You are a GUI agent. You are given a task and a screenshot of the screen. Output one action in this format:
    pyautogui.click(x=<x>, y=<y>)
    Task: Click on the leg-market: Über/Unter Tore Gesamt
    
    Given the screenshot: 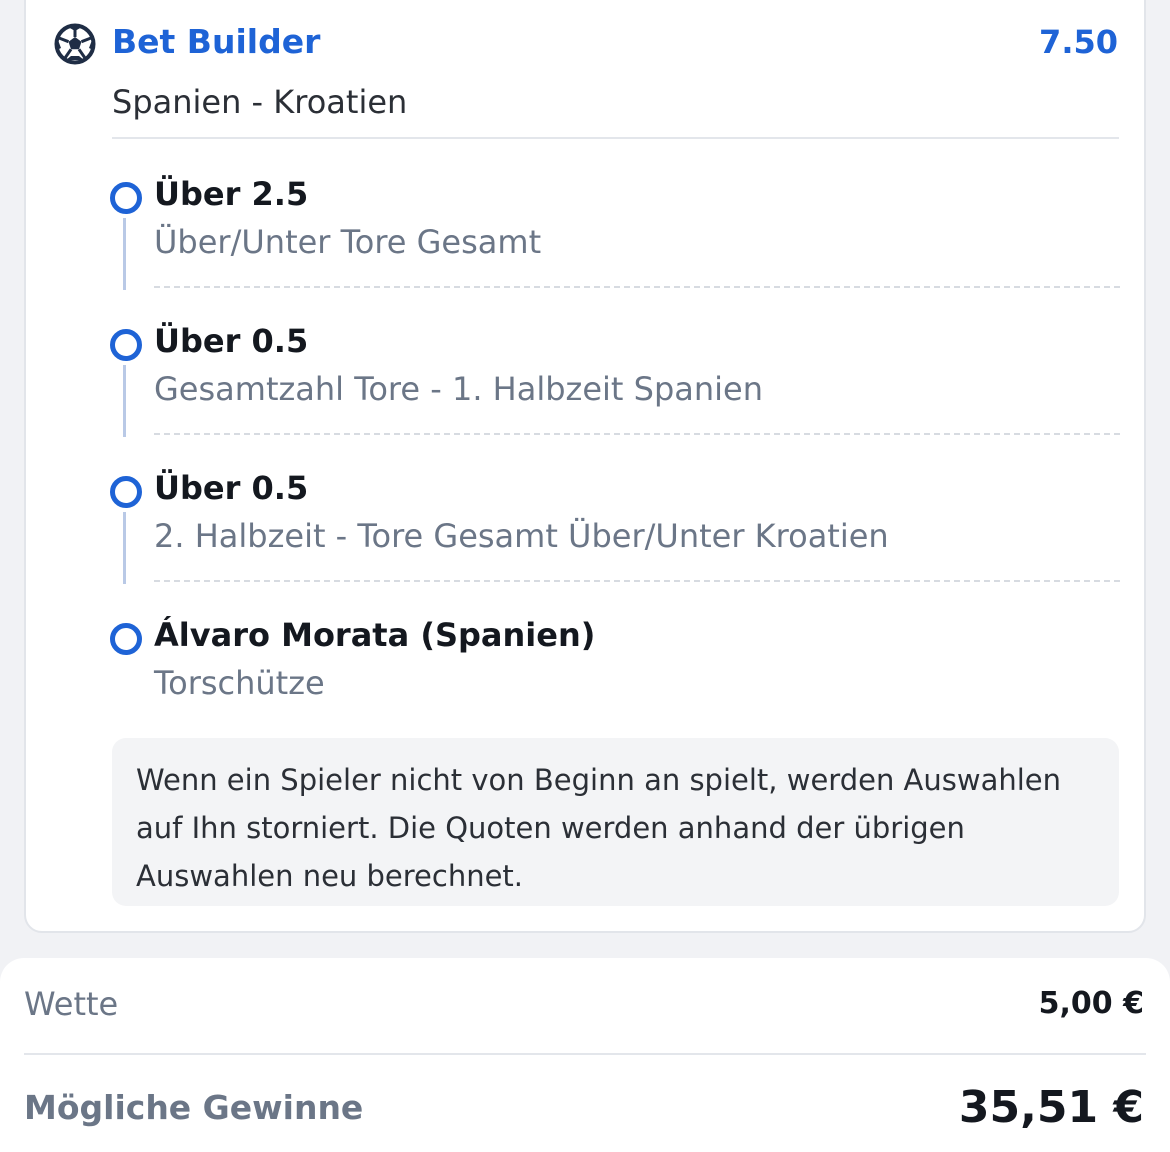 What is the action you would take?
    pyautogui.click(x=348, y=242)
    